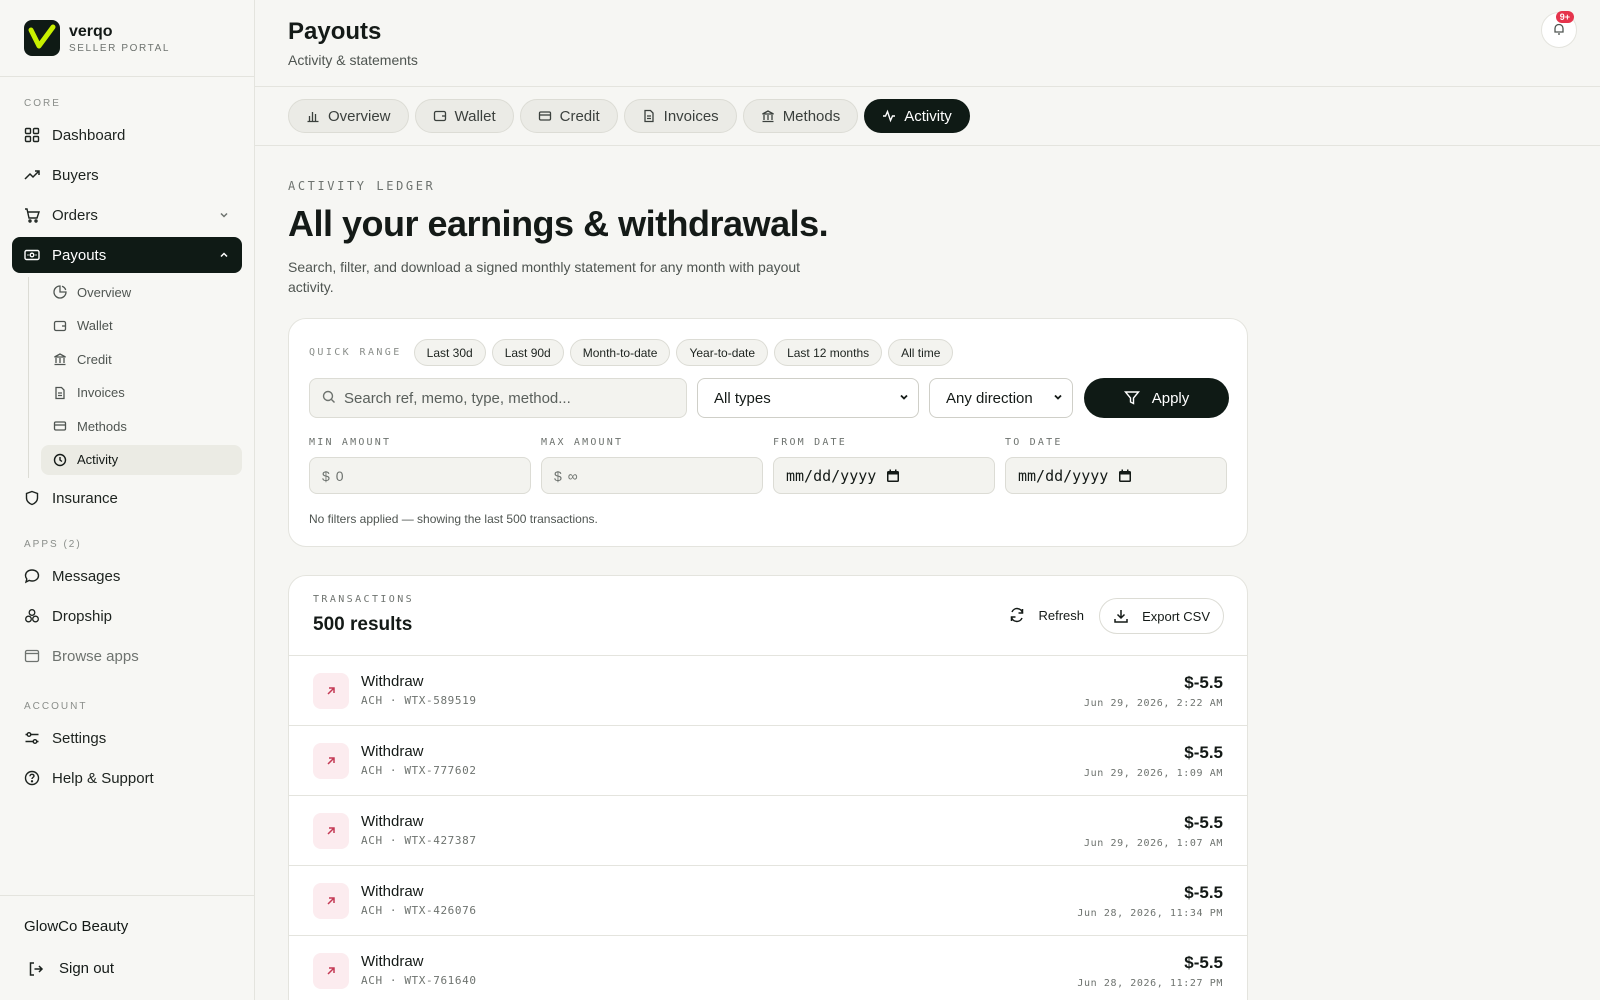 The width and height of the screenshot is (1600, 1000). I want to click on tab-label: Methods, so click(811, 116).